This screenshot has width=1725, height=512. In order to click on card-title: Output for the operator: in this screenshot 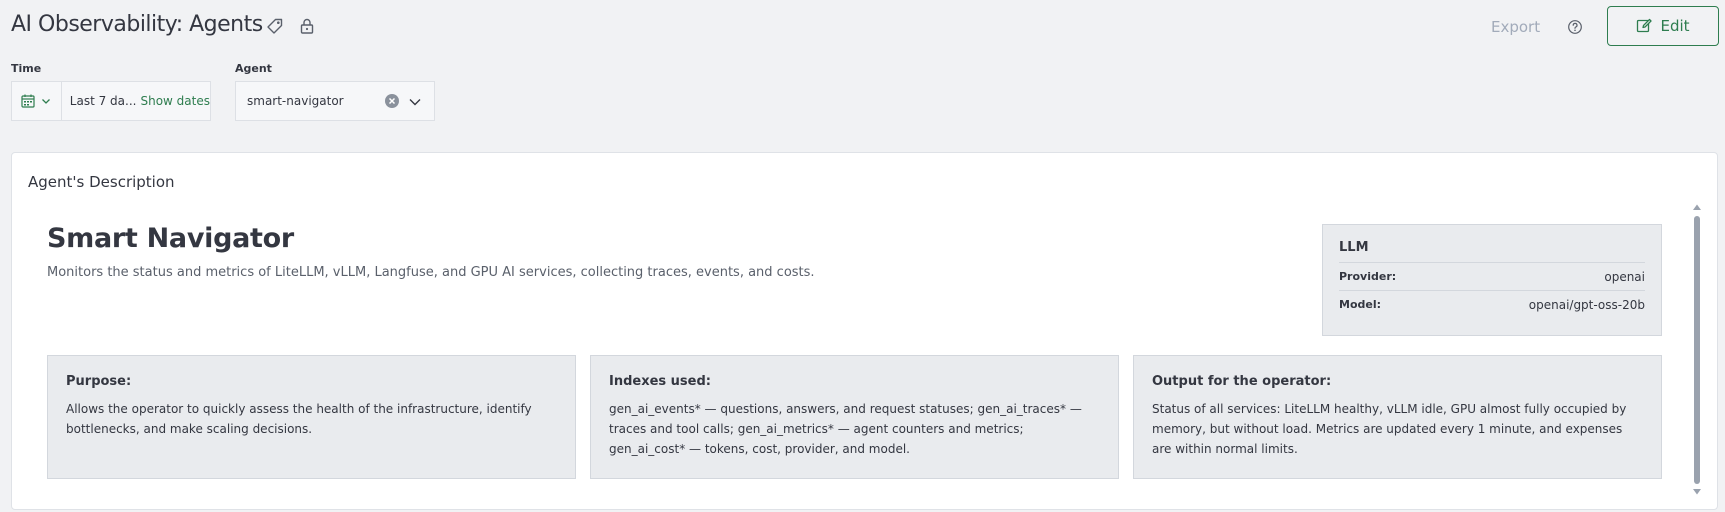, I will do `click(1242, 381)`.